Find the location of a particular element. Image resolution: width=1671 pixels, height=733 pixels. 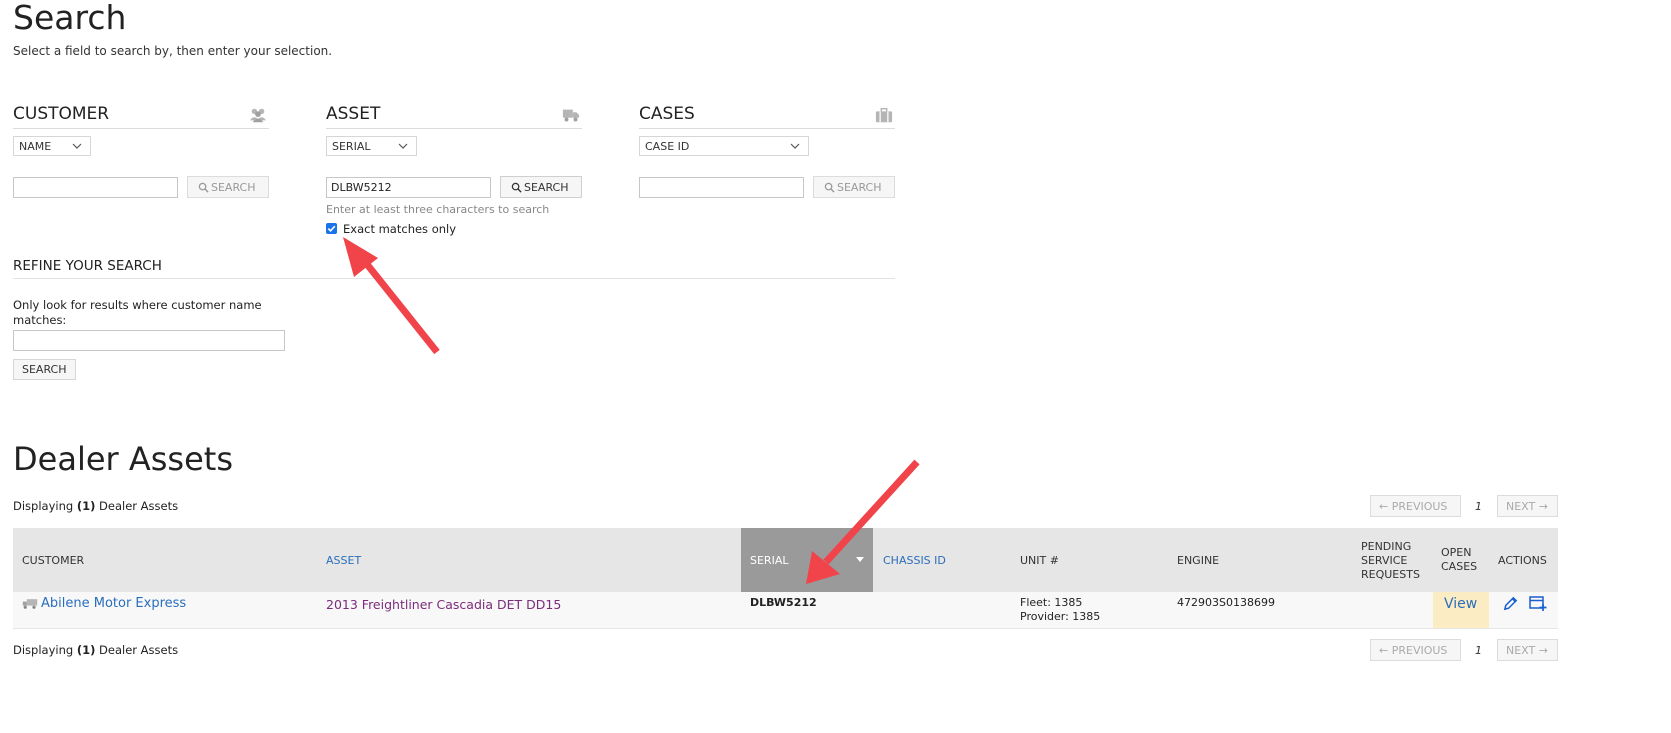

exact-matches-option: Exact matches only is located at coordinates (391, 229).